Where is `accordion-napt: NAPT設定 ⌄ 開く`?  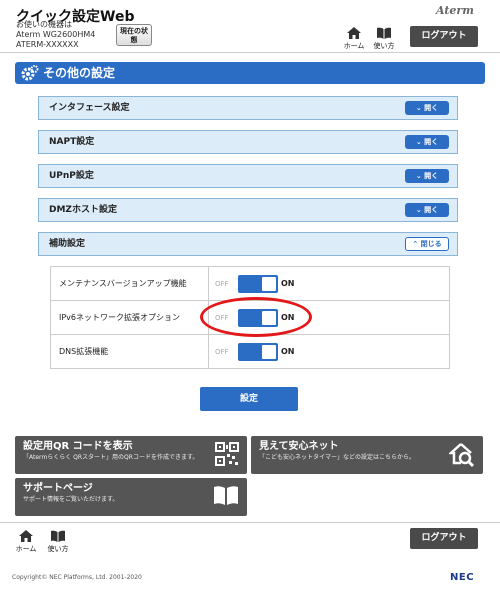 accordion-napt: NAPT設定 ⌄ 開く is located at coordinates (248, 142).